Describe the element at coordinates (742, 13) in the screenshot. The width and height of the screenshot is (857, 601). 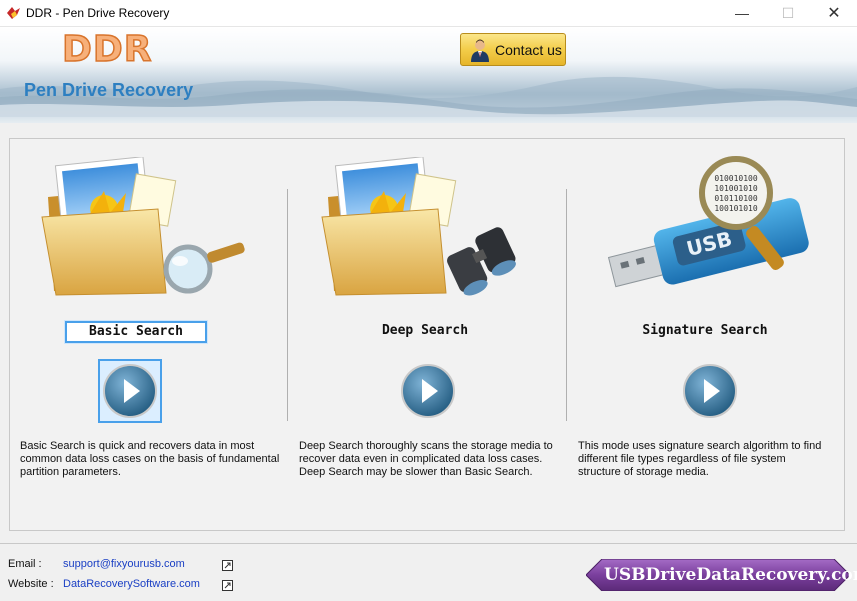
I see `minimize-button: —` at that location.